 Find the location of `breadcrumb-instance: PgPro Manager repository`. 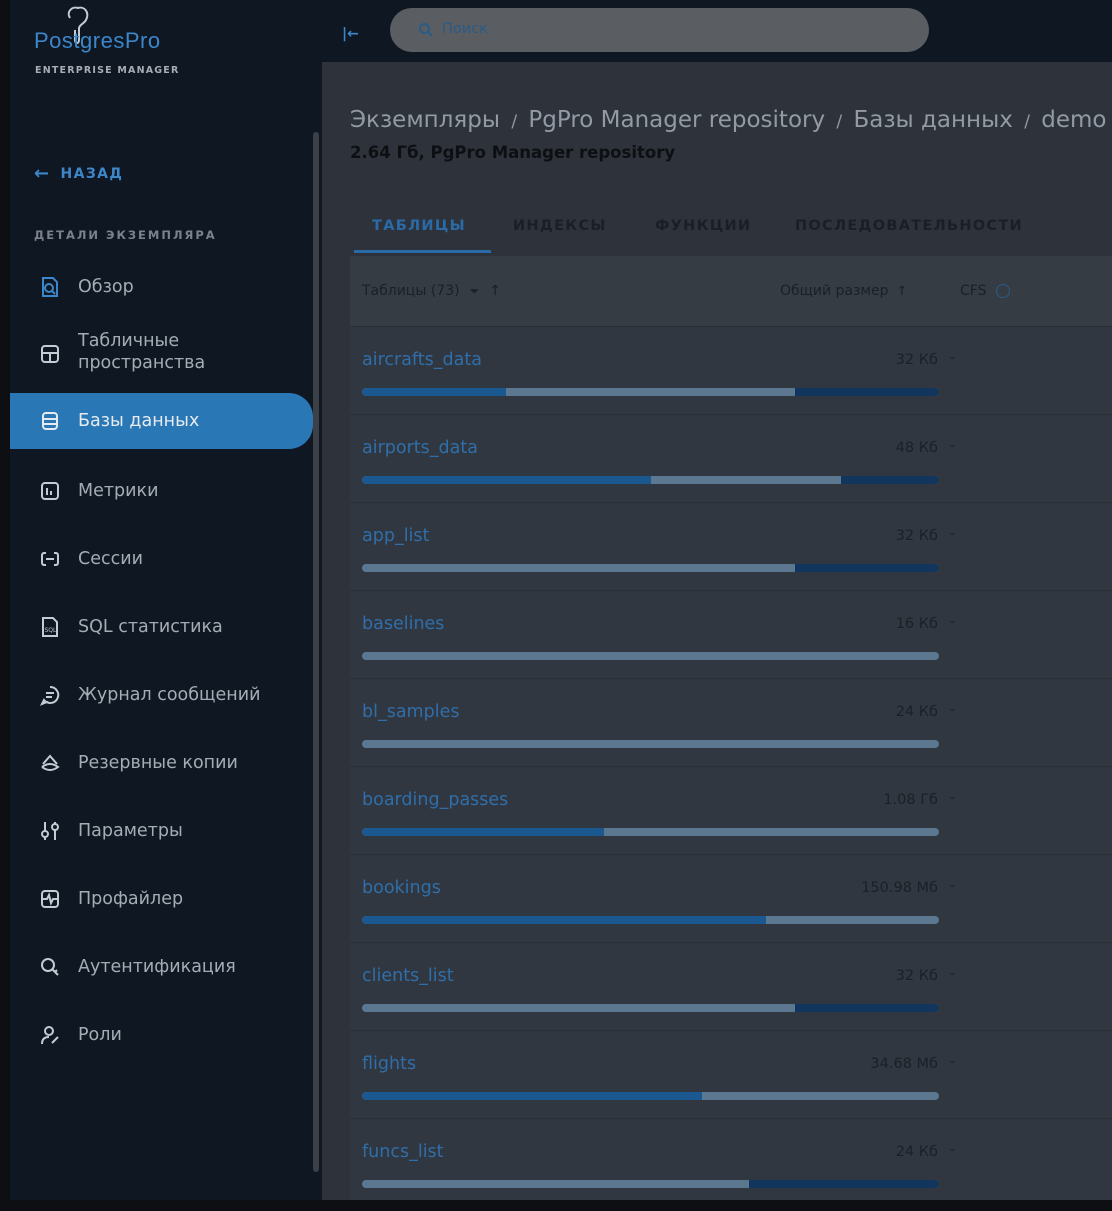

breadcrumb-instance: PgPro Manager repository is located at coordinates (676, 120).